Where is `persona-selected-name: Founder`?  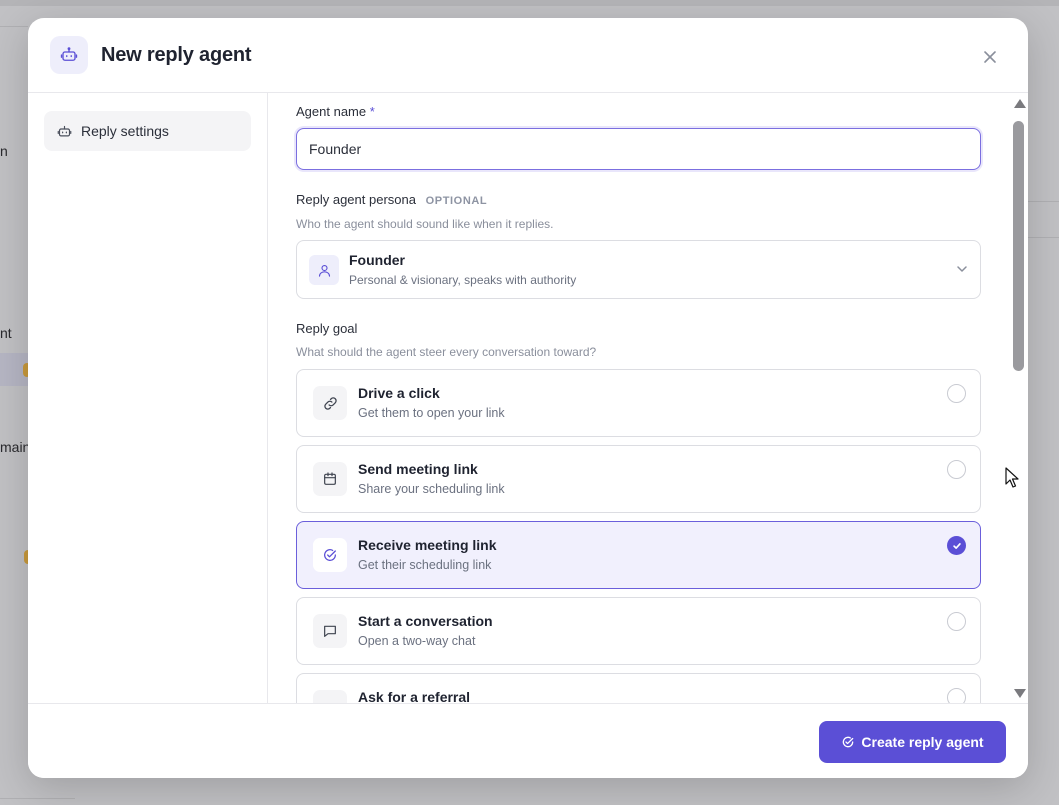 persona-selected-name: Founder is located at coordinates (377, 260).